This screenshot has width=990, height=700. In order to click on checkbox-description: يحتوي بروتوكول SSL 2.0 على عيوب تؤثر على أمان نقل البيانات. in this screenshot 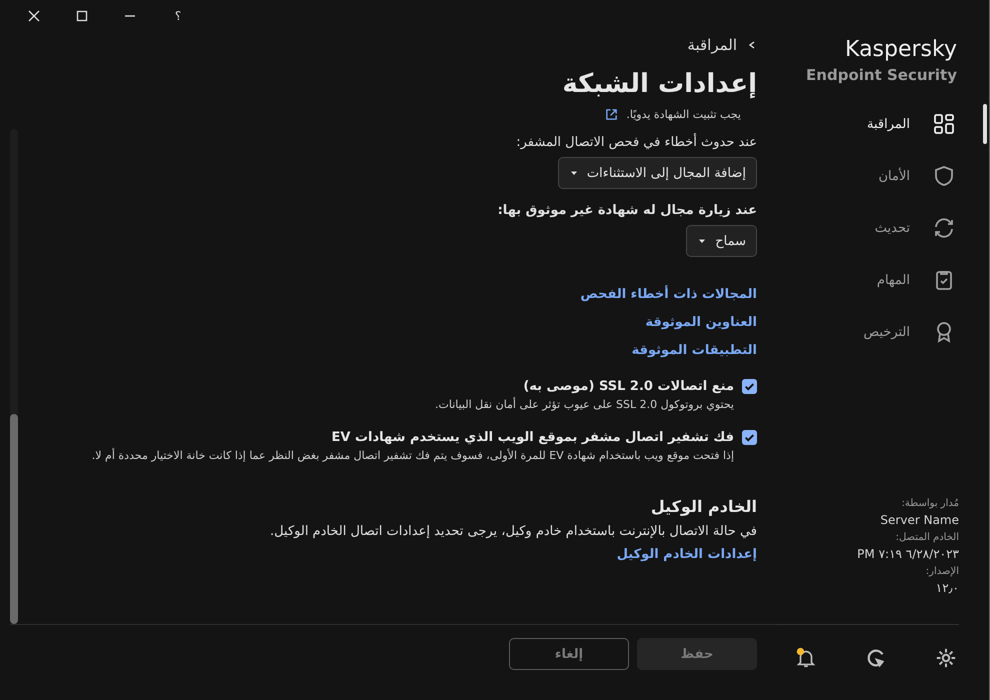, I will do `click(584, 405)`.